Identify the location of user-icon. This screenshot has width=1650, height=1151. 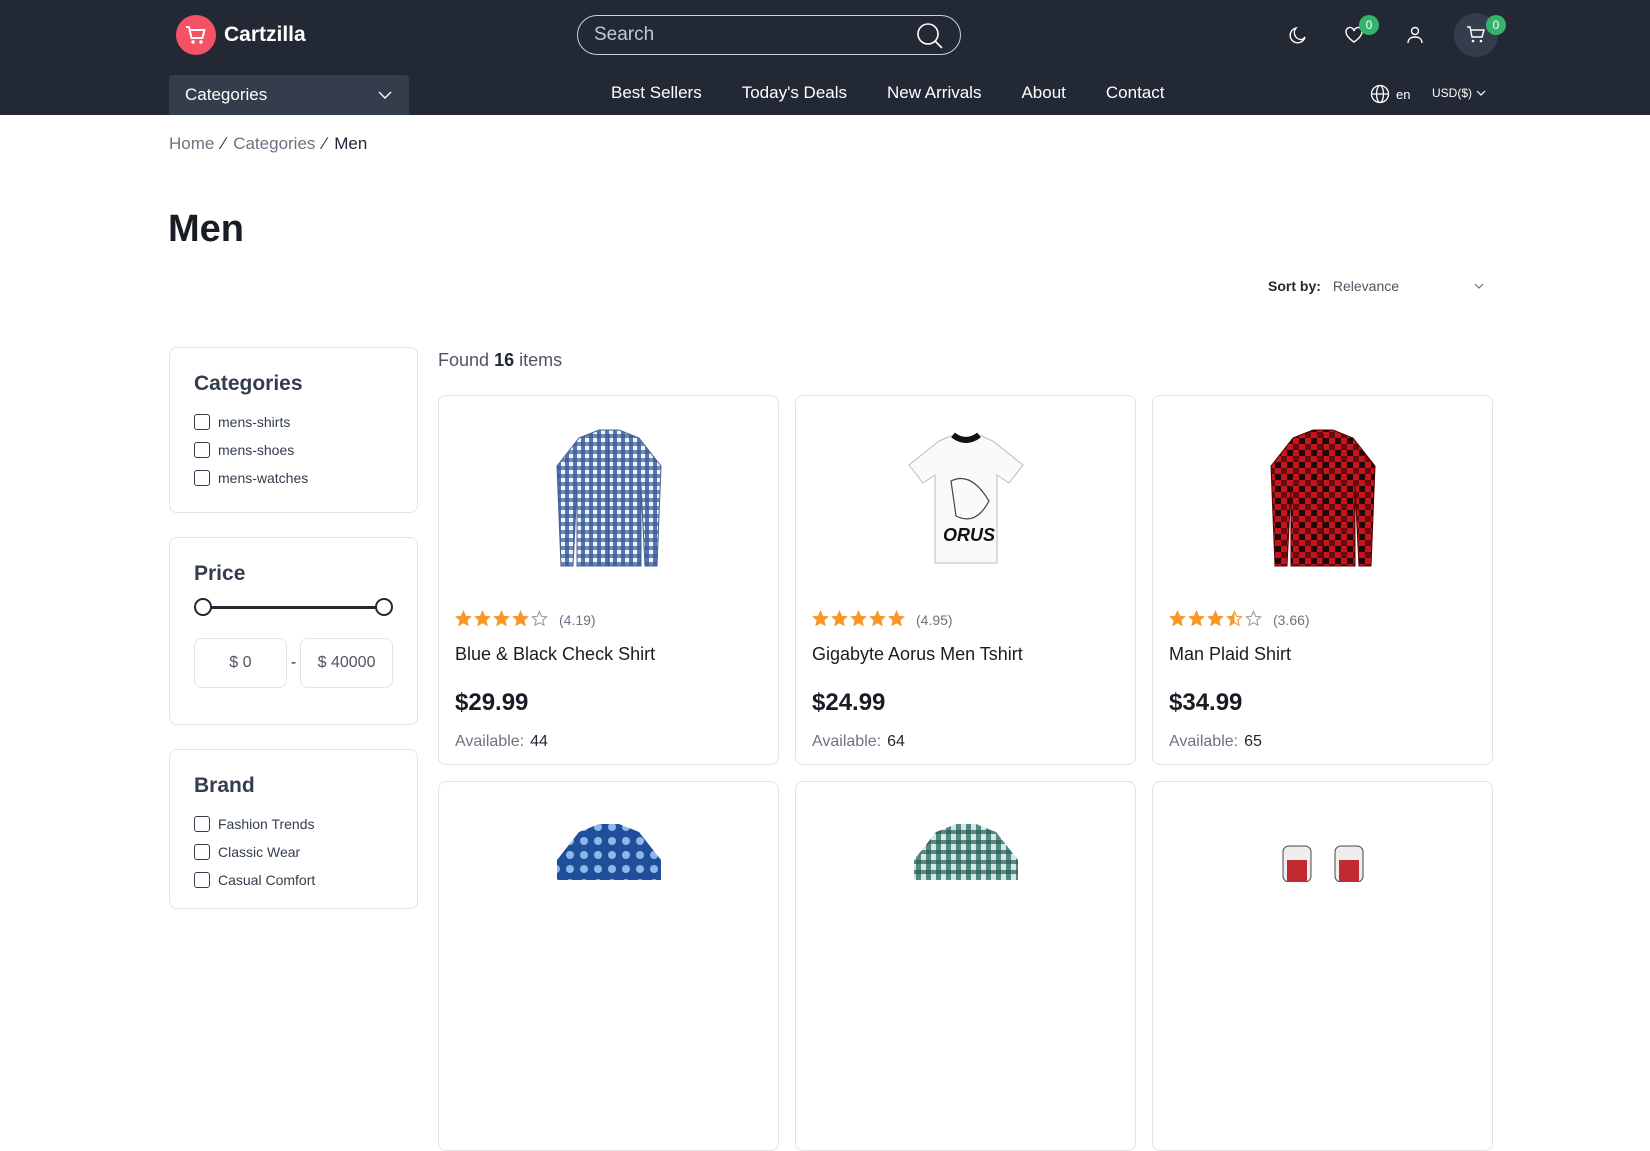
(1415, 35).